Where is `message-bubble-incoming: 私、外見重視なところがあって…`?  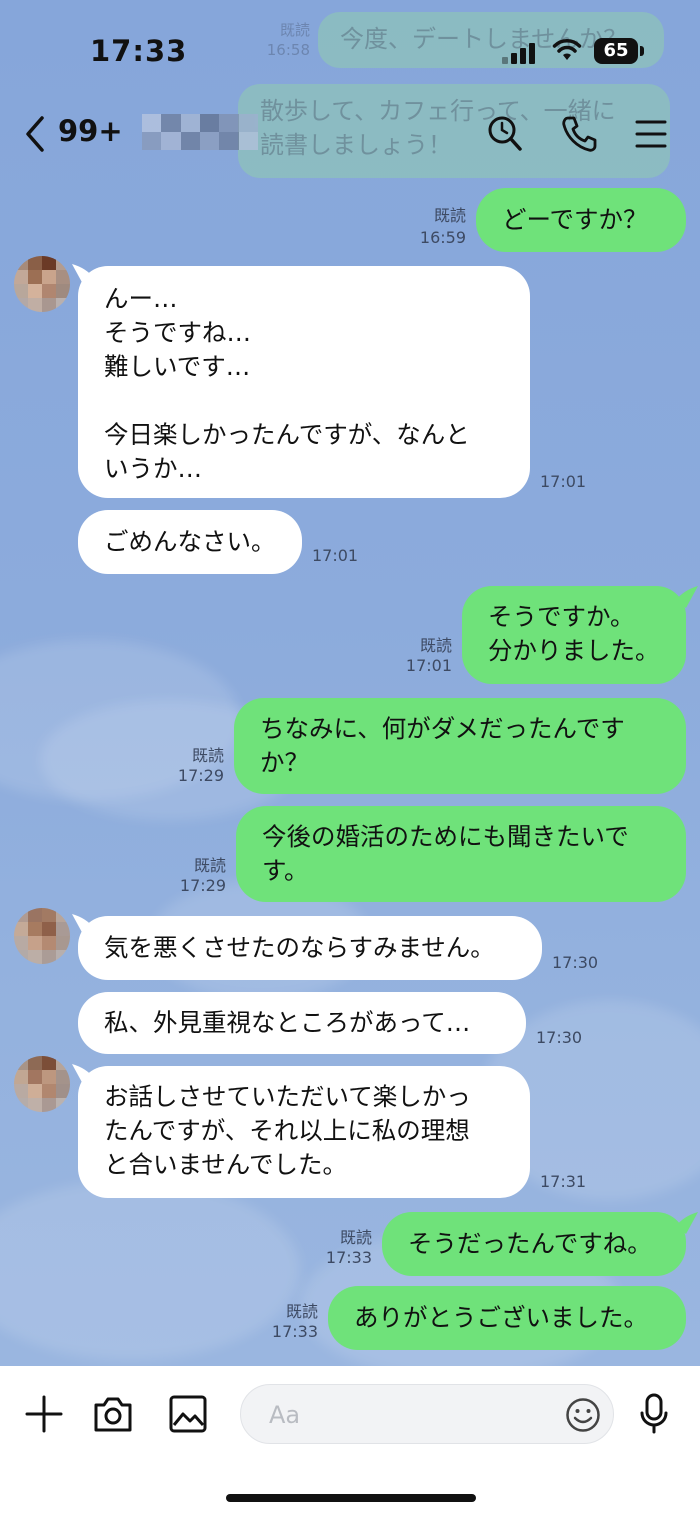
message-bubble-incoming: 私、外見重視なところがあって… is located at coordinates (302, 1023).